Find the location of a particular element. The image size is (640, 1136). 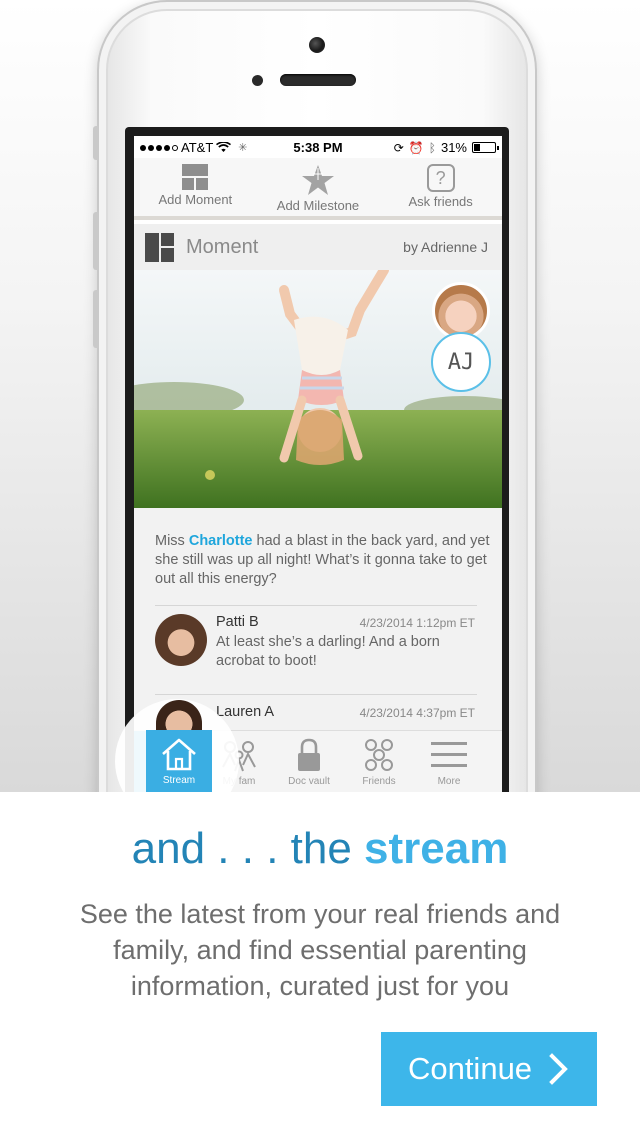

question-icon: ? is located at coordinates (440, 178).